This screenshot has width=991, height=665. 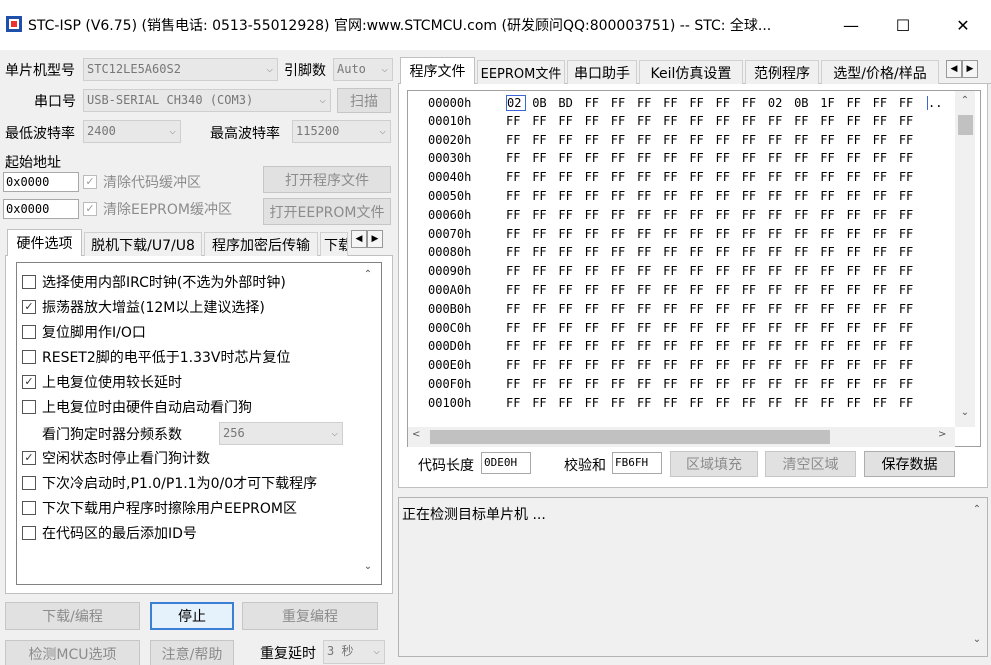 I want to click on max-baud-select: 115200 ⌵, so click(x=341, y=131).